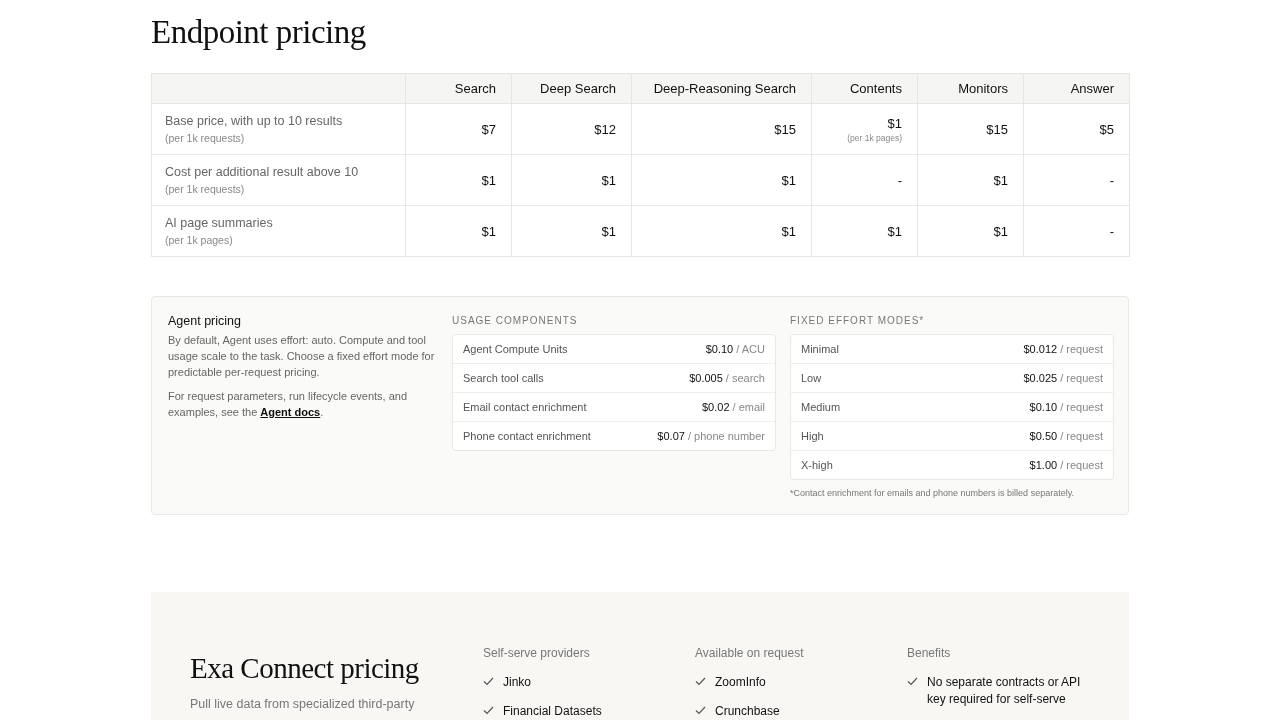  What do you see at coordinates (303, 704) in the screenshot?
I see `section-description: Pull live data from specialized third-party` at bounding box center [303, 704].